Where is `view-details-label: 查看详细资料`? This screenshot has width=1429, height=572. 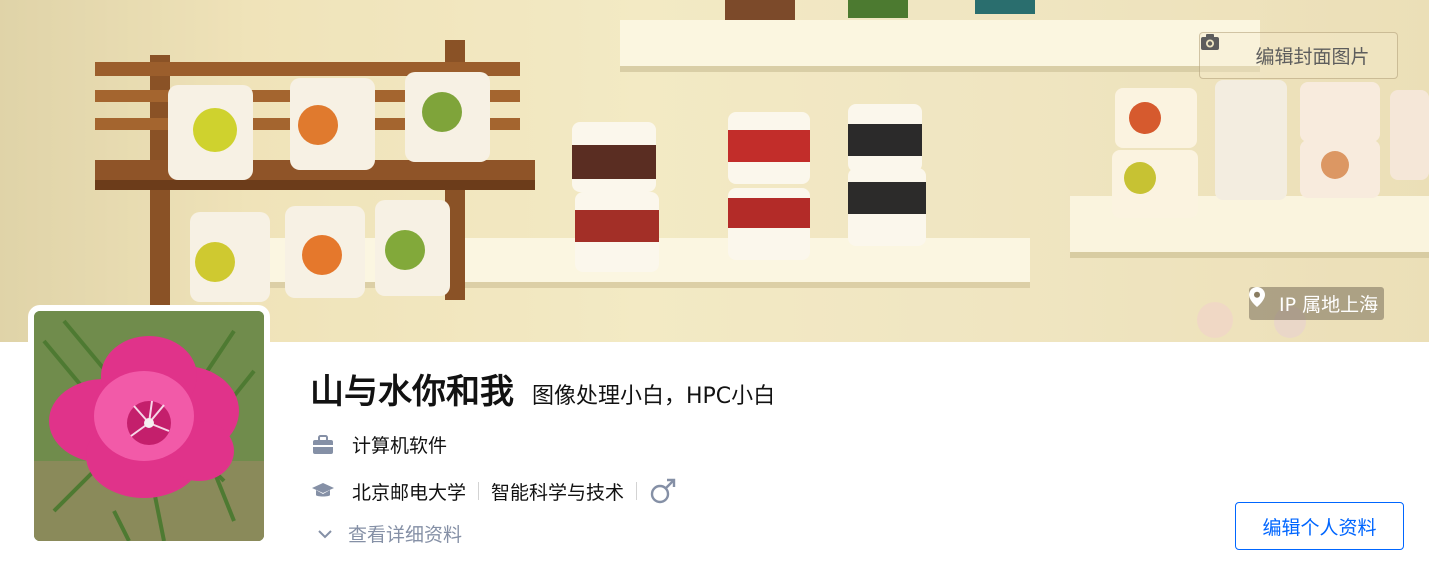 view-details-label: 查看详细资料 is located at coordinates (405, 535).